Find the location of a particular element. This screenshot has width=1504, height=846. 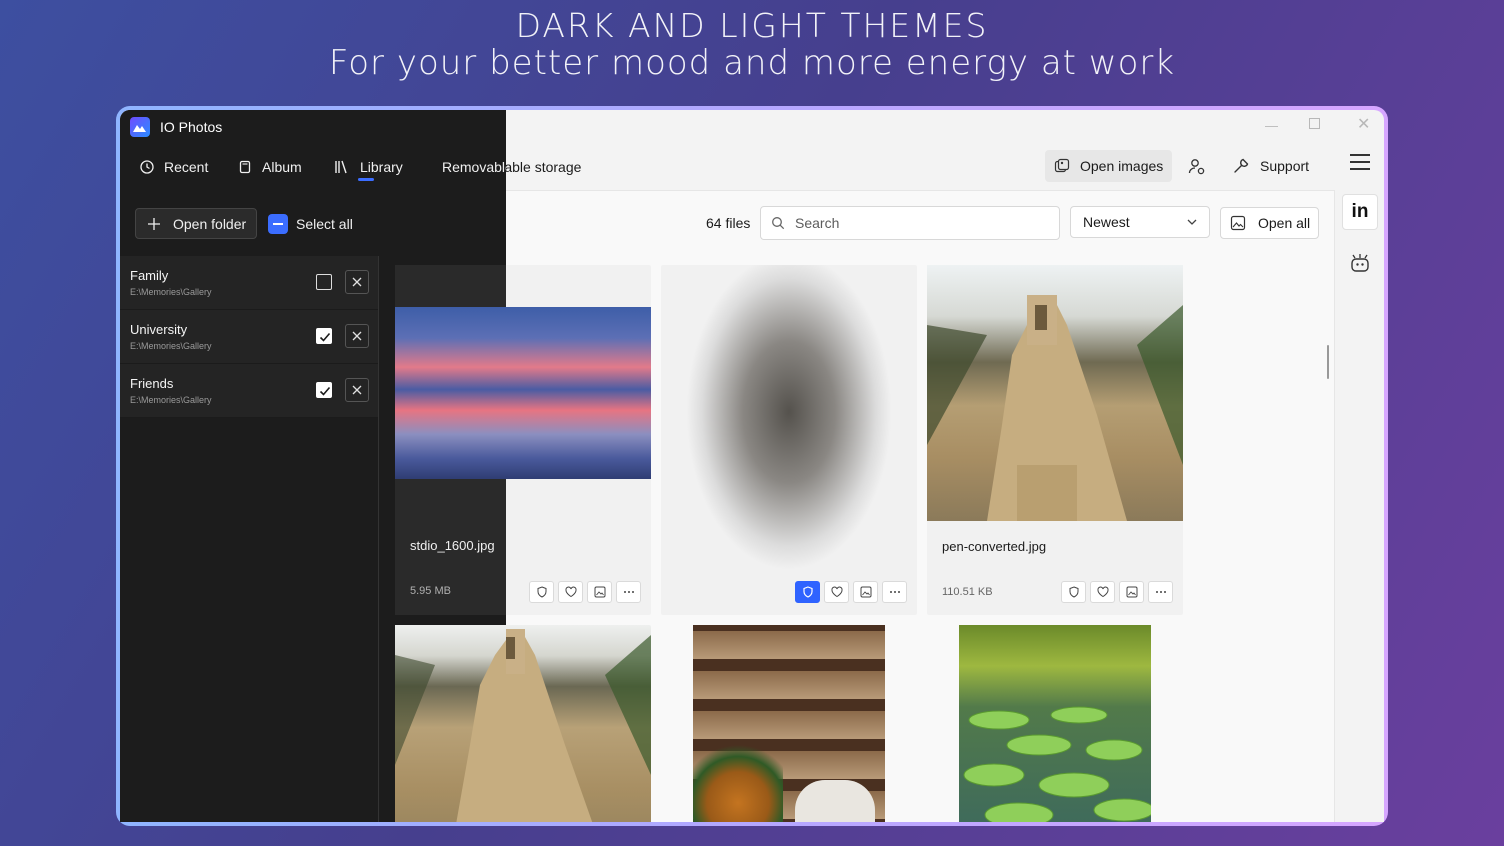

sand-castle-thumbnail is located at coordinates (1055, 393).